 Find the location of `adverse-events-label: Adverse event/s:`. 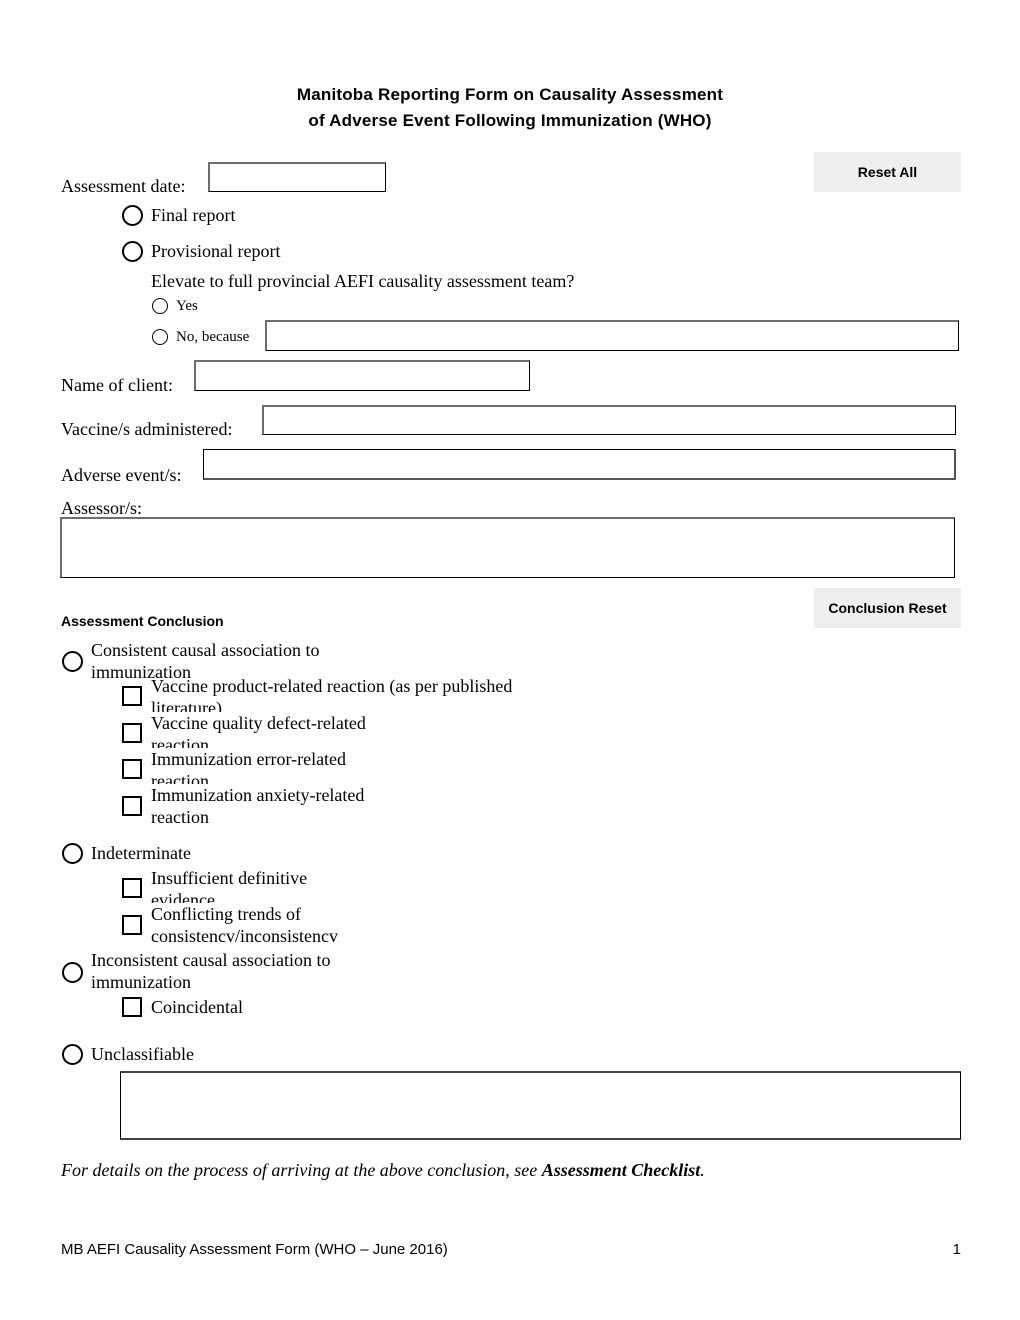

adverse-events-label: Adverse event/s: is located at coordinates (121, 475).